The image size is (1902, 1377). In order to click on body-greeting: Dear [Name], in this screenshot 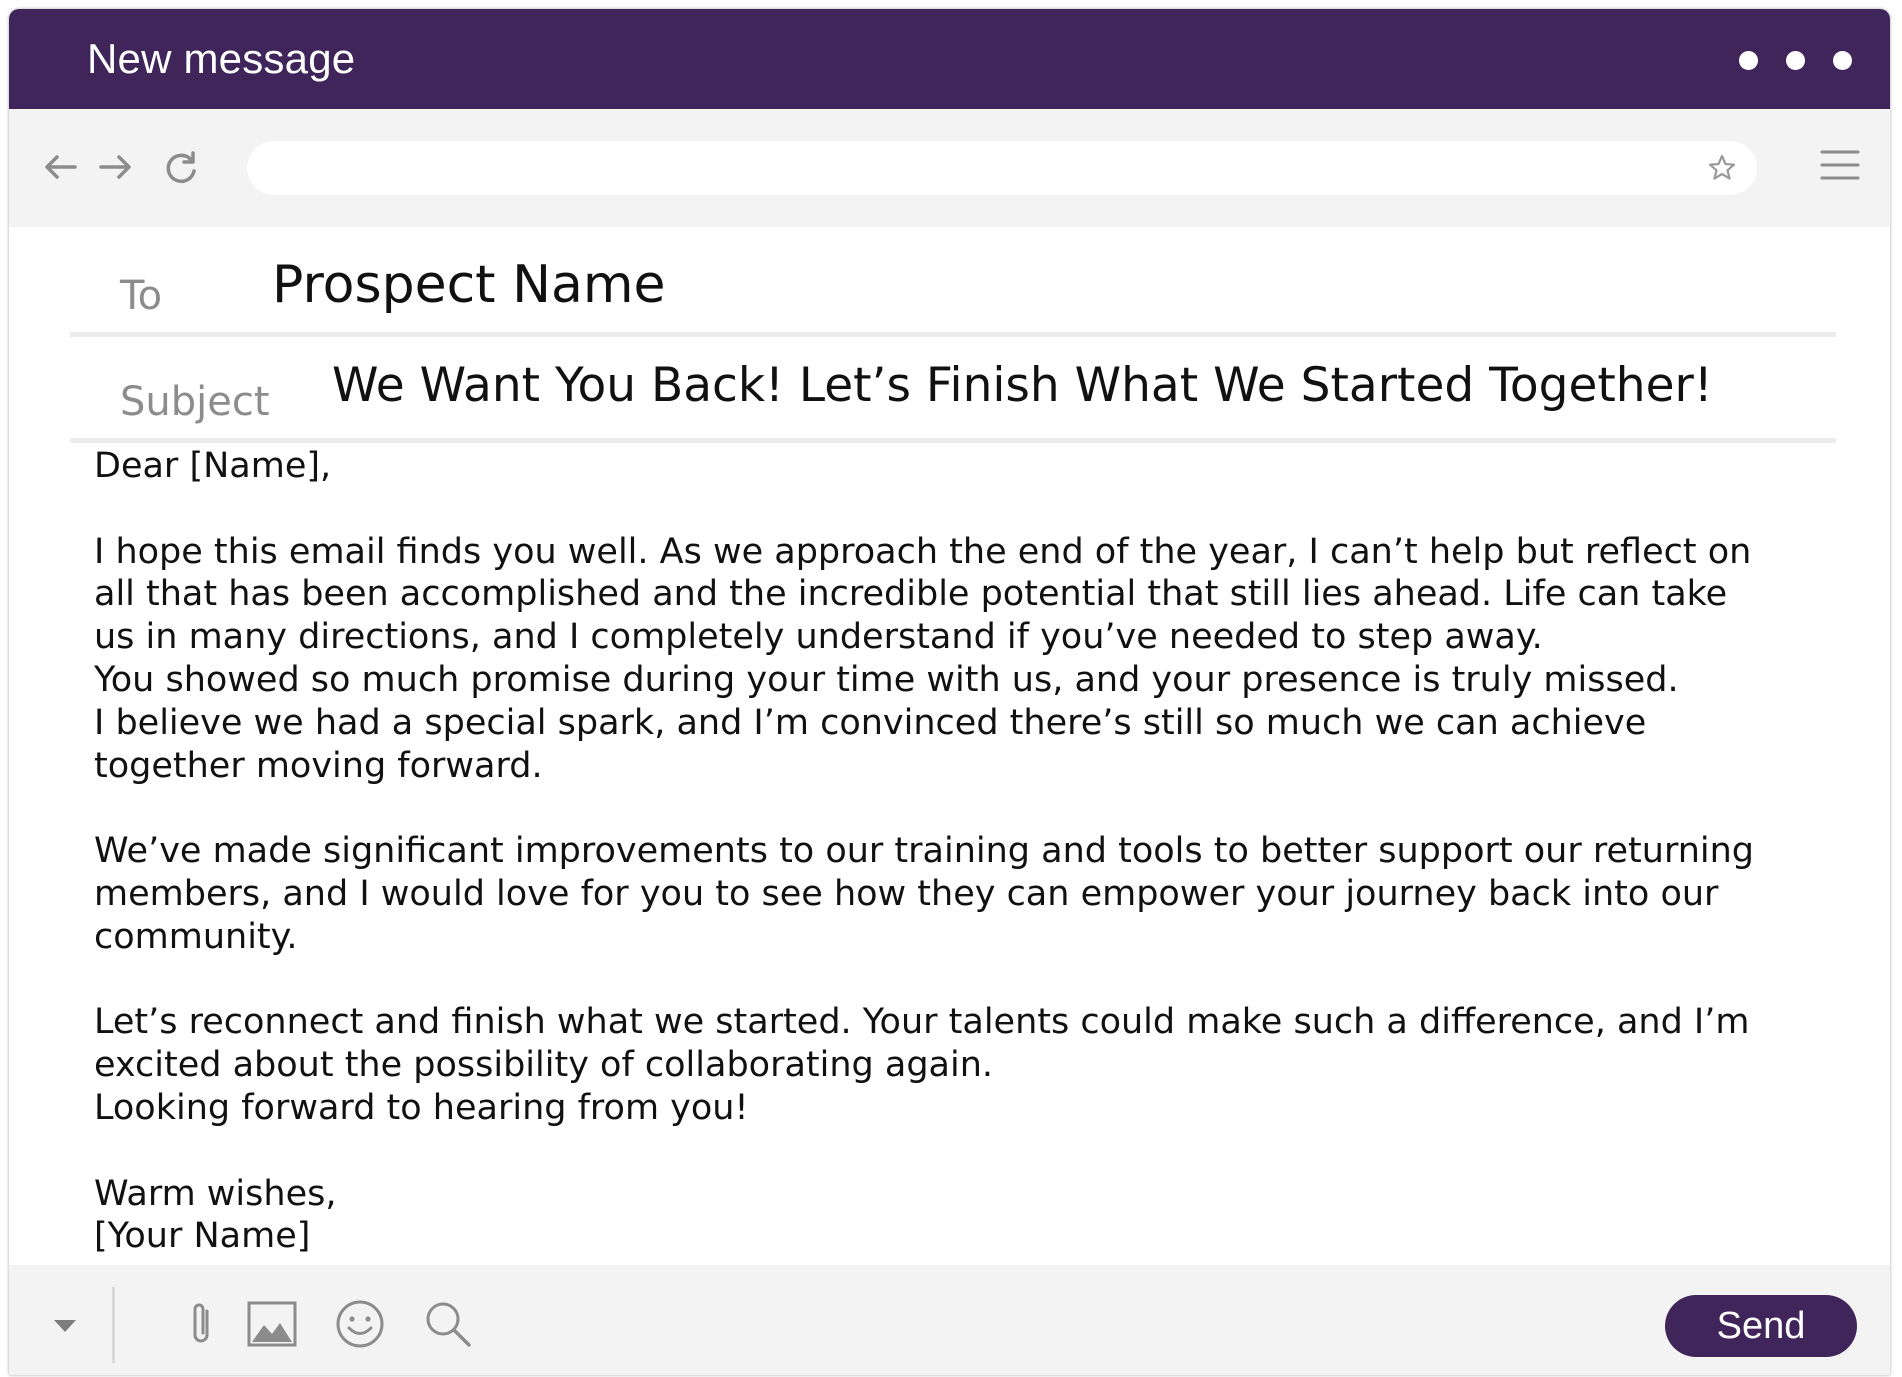, I will do `click(213, 466)`.